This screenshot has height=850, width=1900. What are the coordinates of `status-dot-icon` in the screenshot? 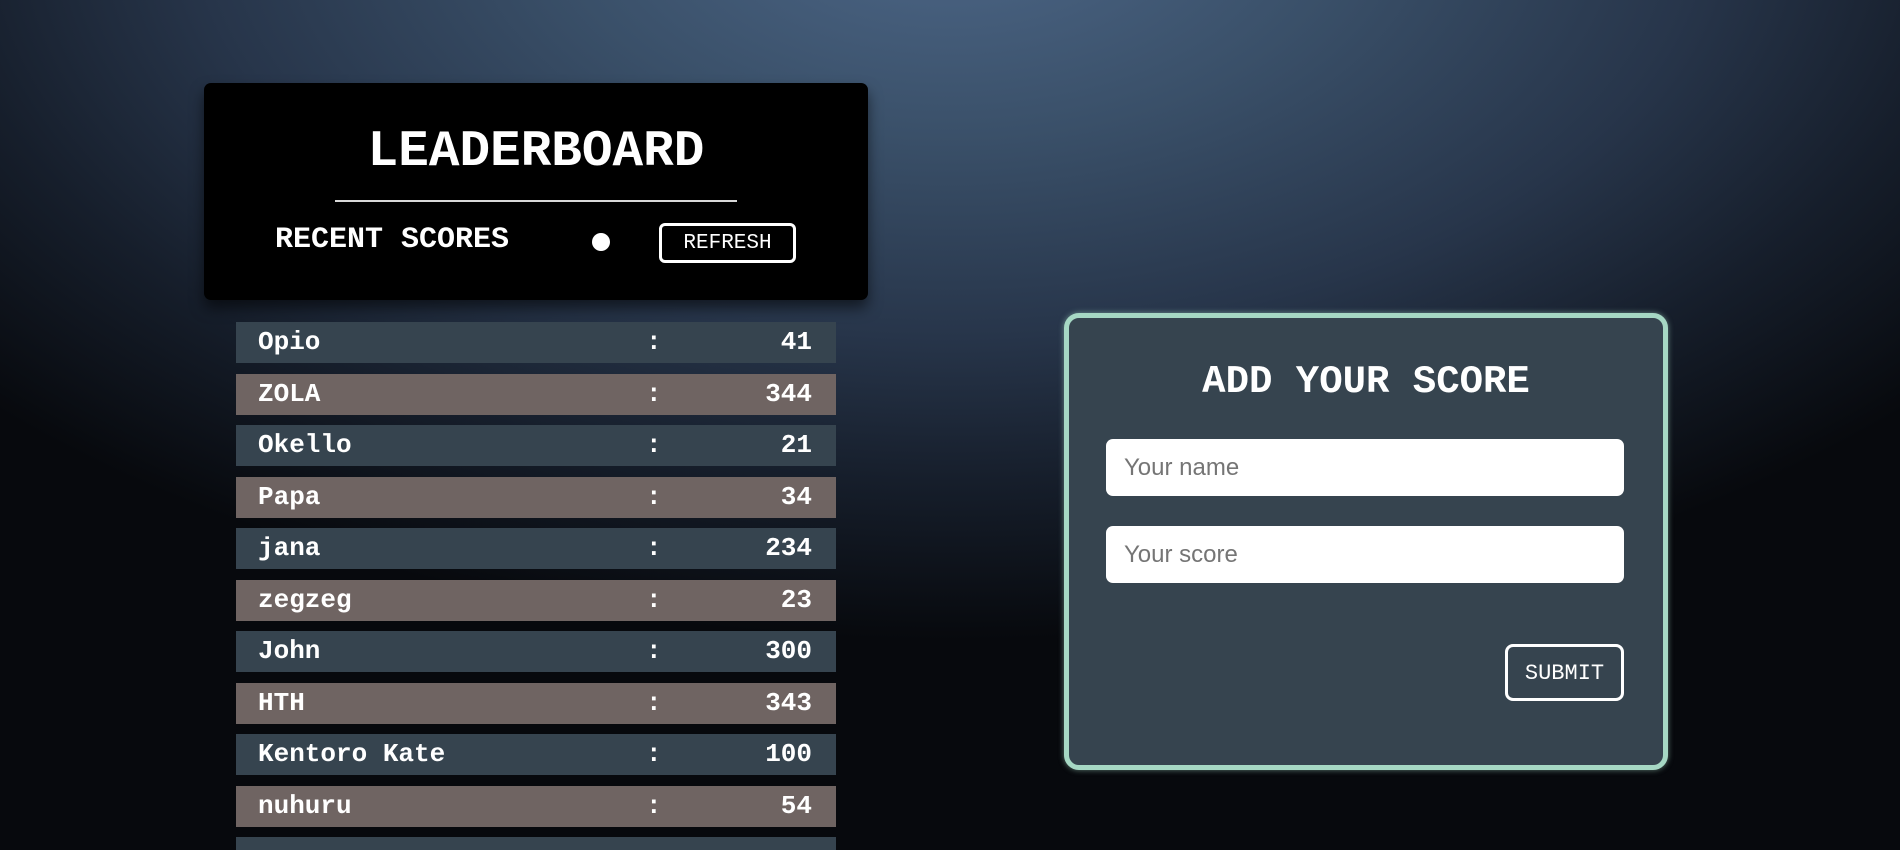 It's located at (601, 242).